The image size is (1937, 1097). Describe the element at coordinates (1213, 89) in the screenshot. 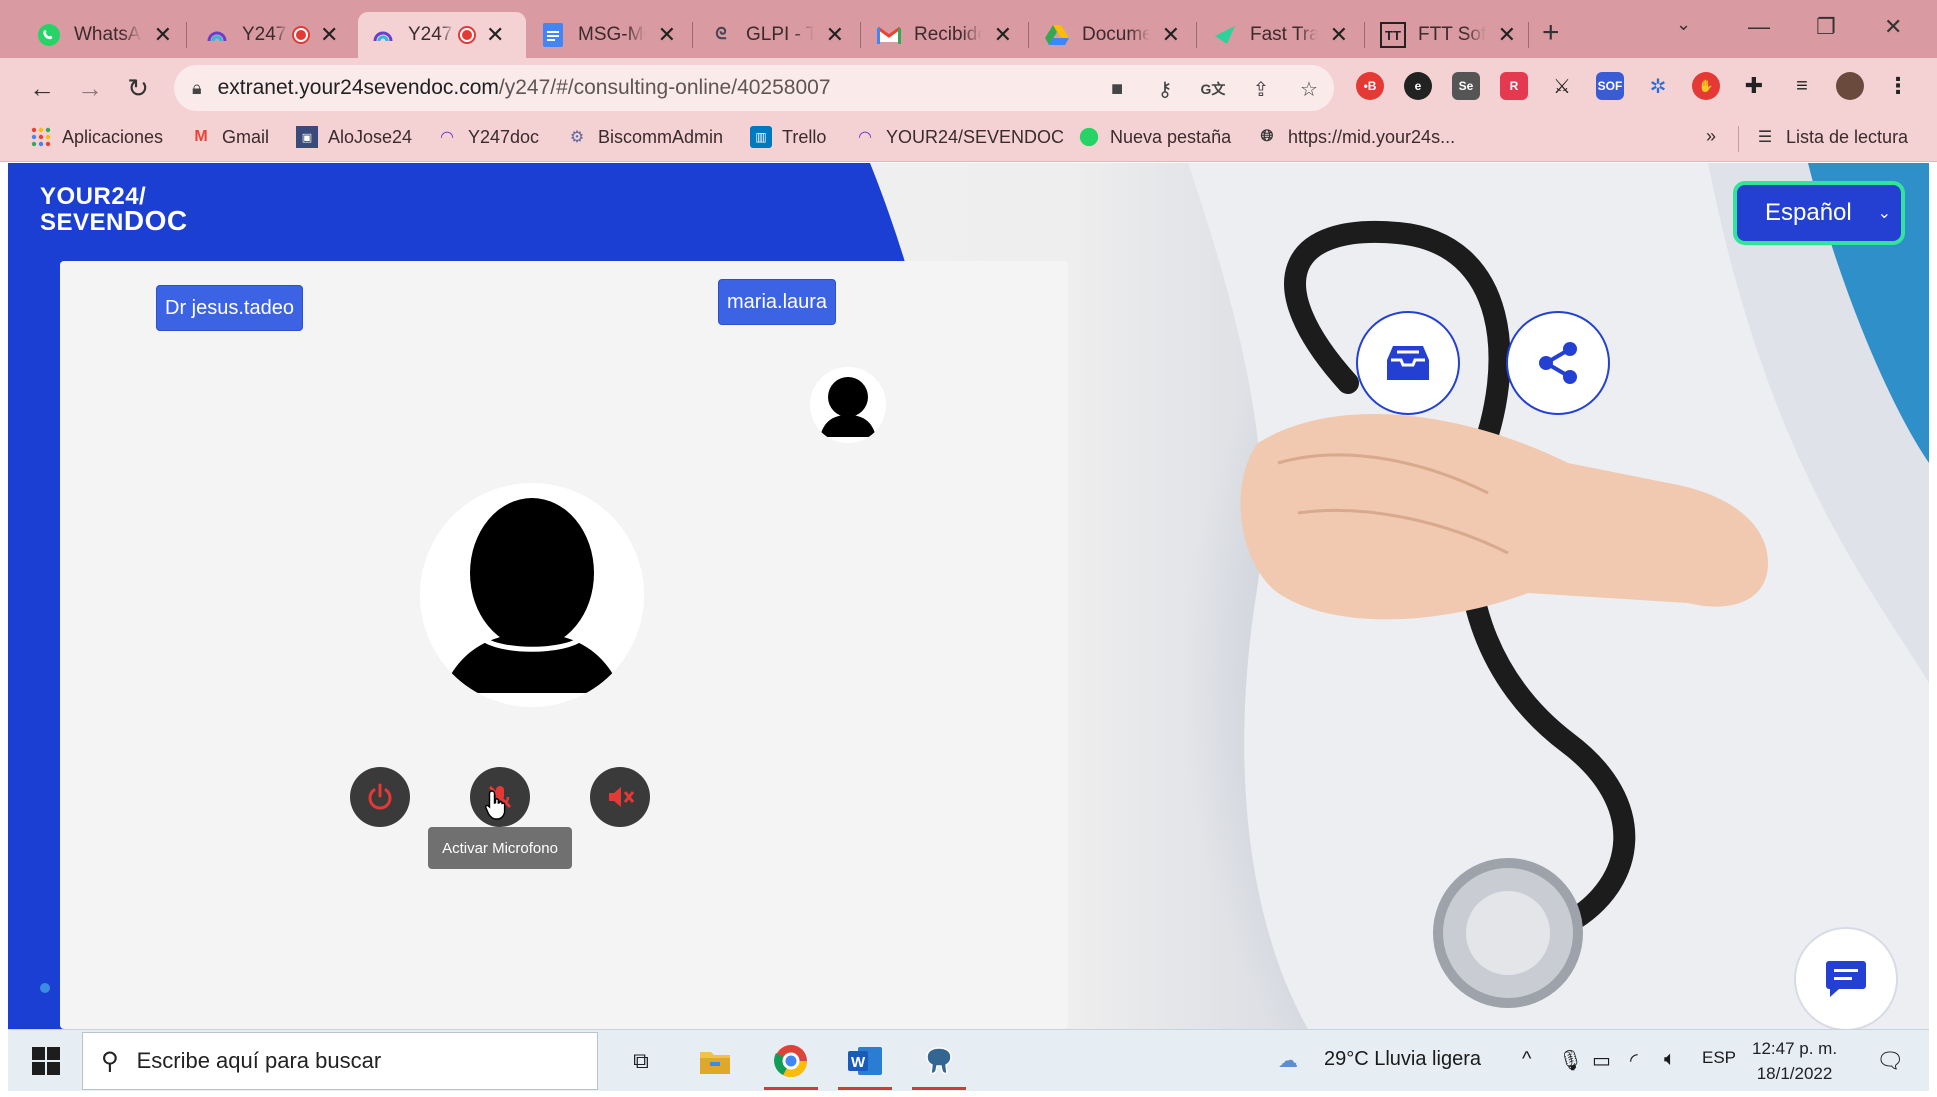

I see `translate-icon: G文` at that location.